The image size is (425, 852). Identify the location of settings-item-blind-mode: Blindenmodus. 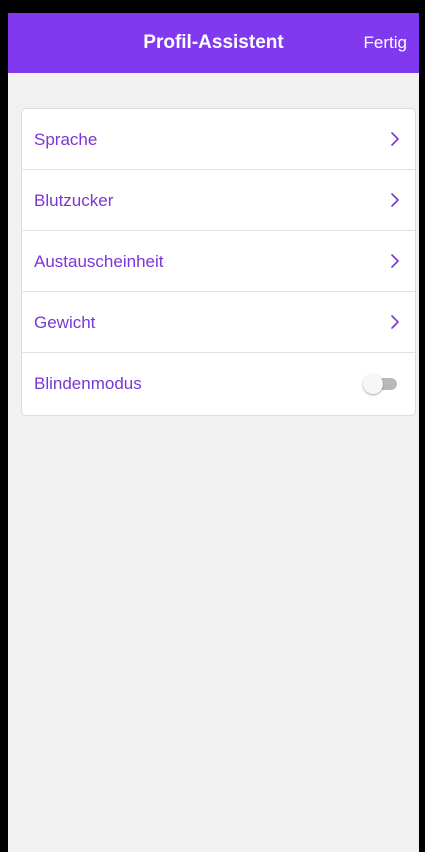
(218, 383).